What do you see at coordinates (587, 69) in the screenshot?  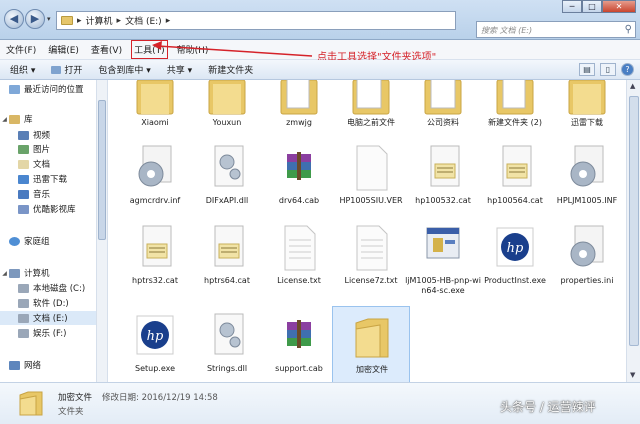 I see `change-view-button: ▤` at bounding box center [587, 69].